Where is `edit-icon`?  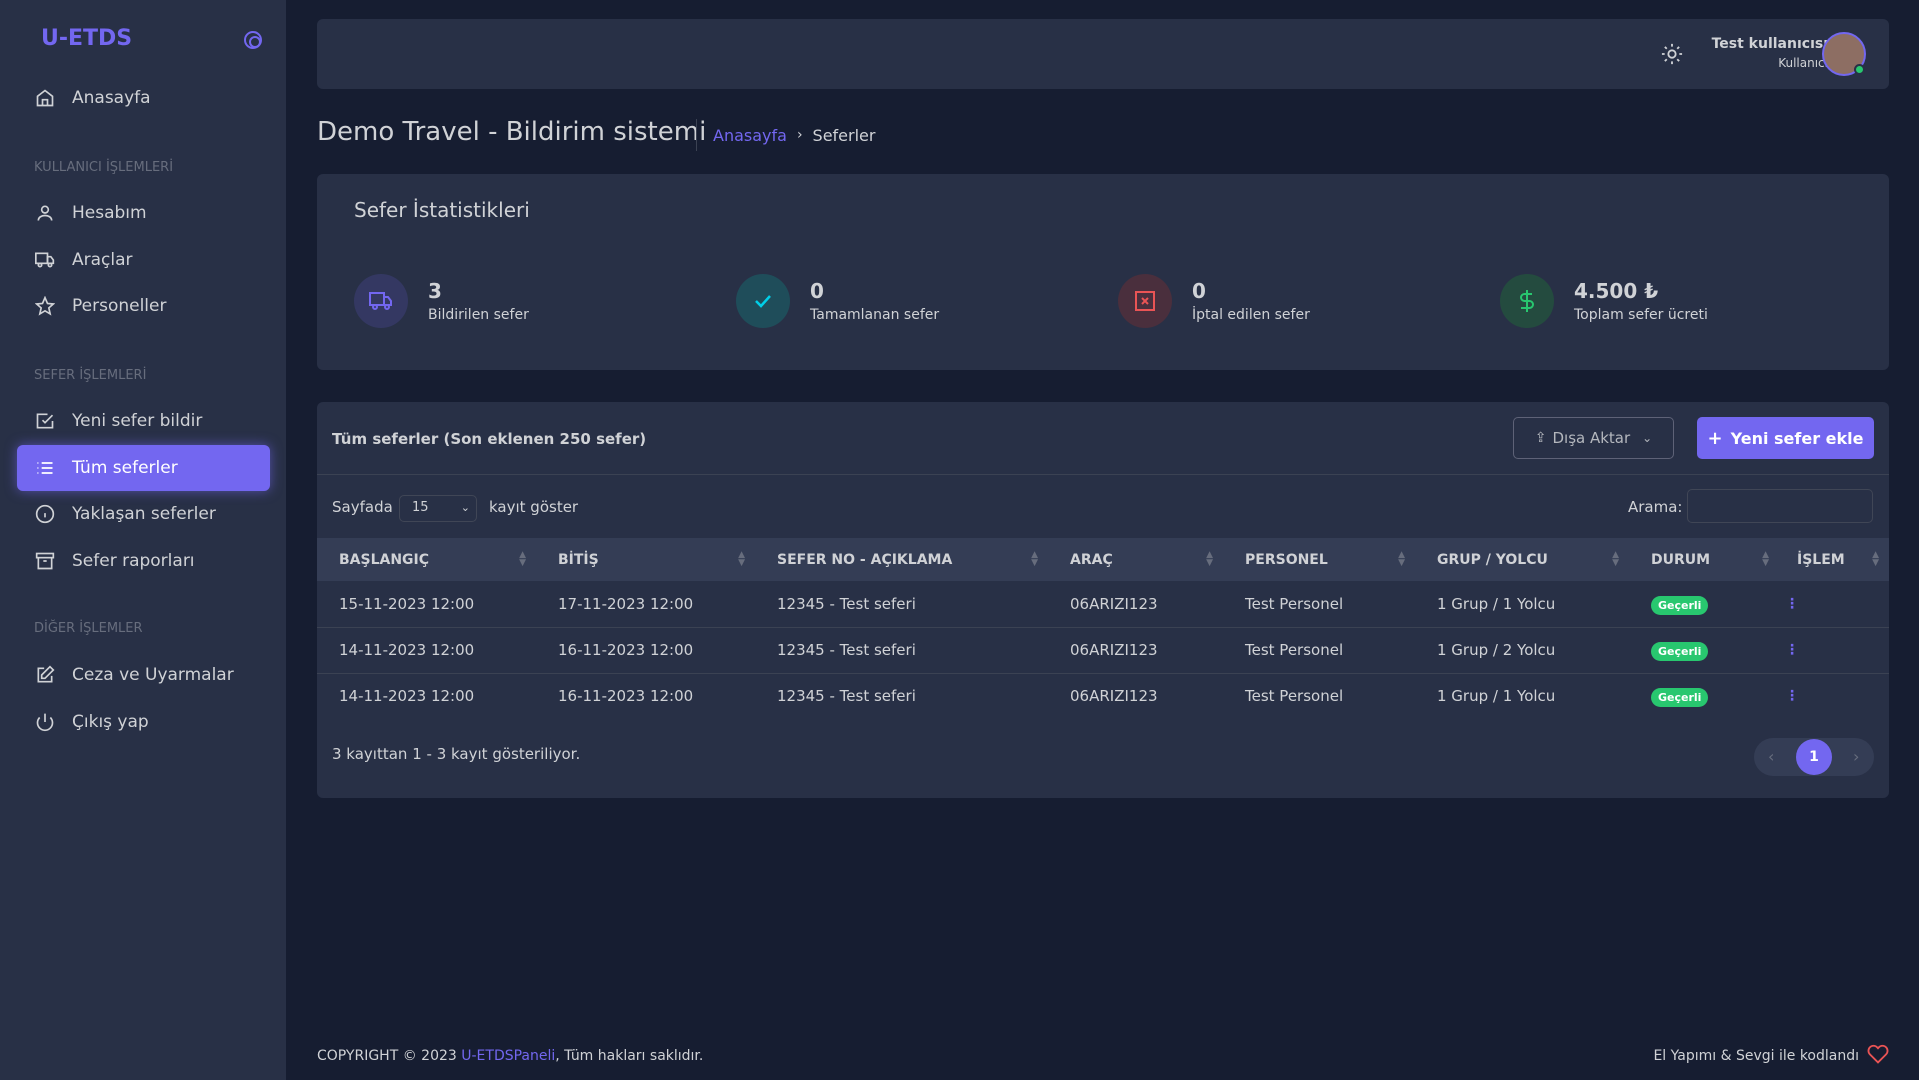
edit-icon is located at coordinates (45, 675).